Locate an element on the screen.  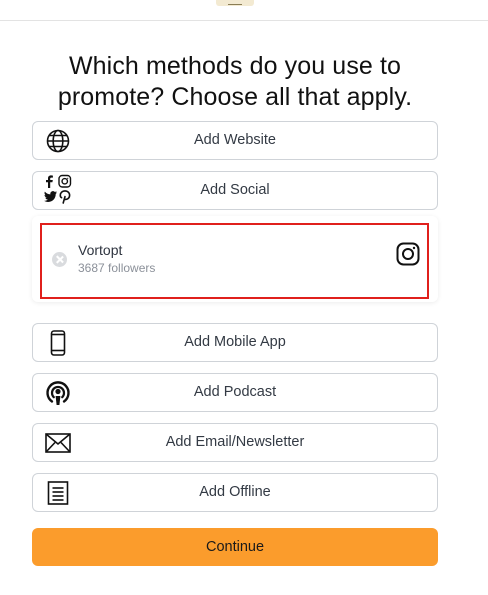
account-name: Vortopt is located at coordinates (100, 250).